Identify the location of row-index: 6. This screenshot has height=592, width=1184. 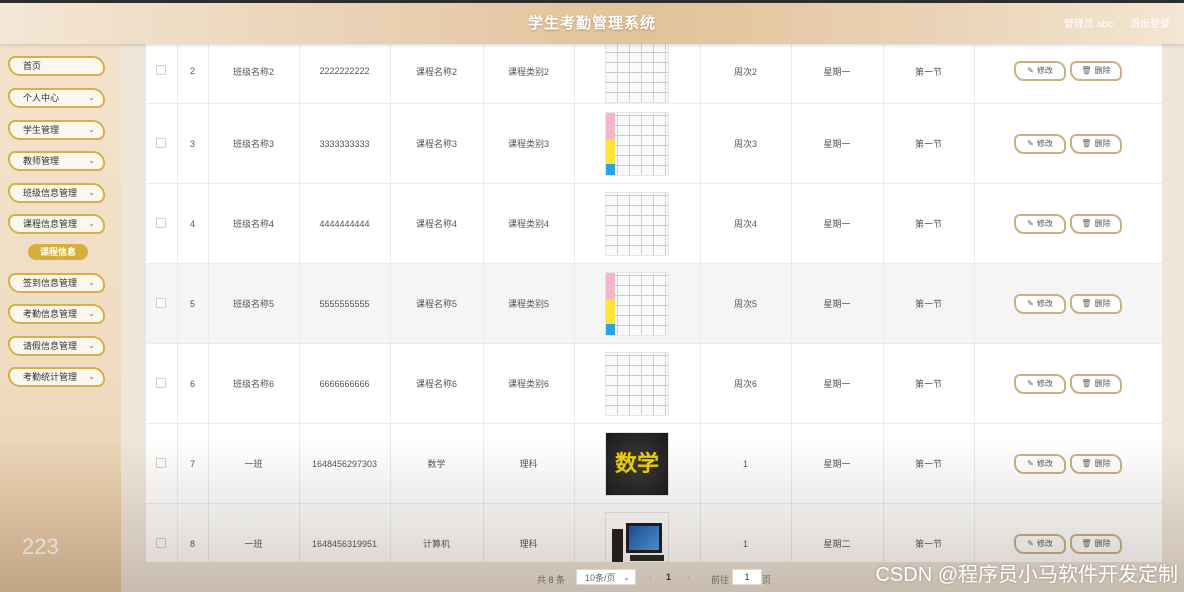
(193, 383).